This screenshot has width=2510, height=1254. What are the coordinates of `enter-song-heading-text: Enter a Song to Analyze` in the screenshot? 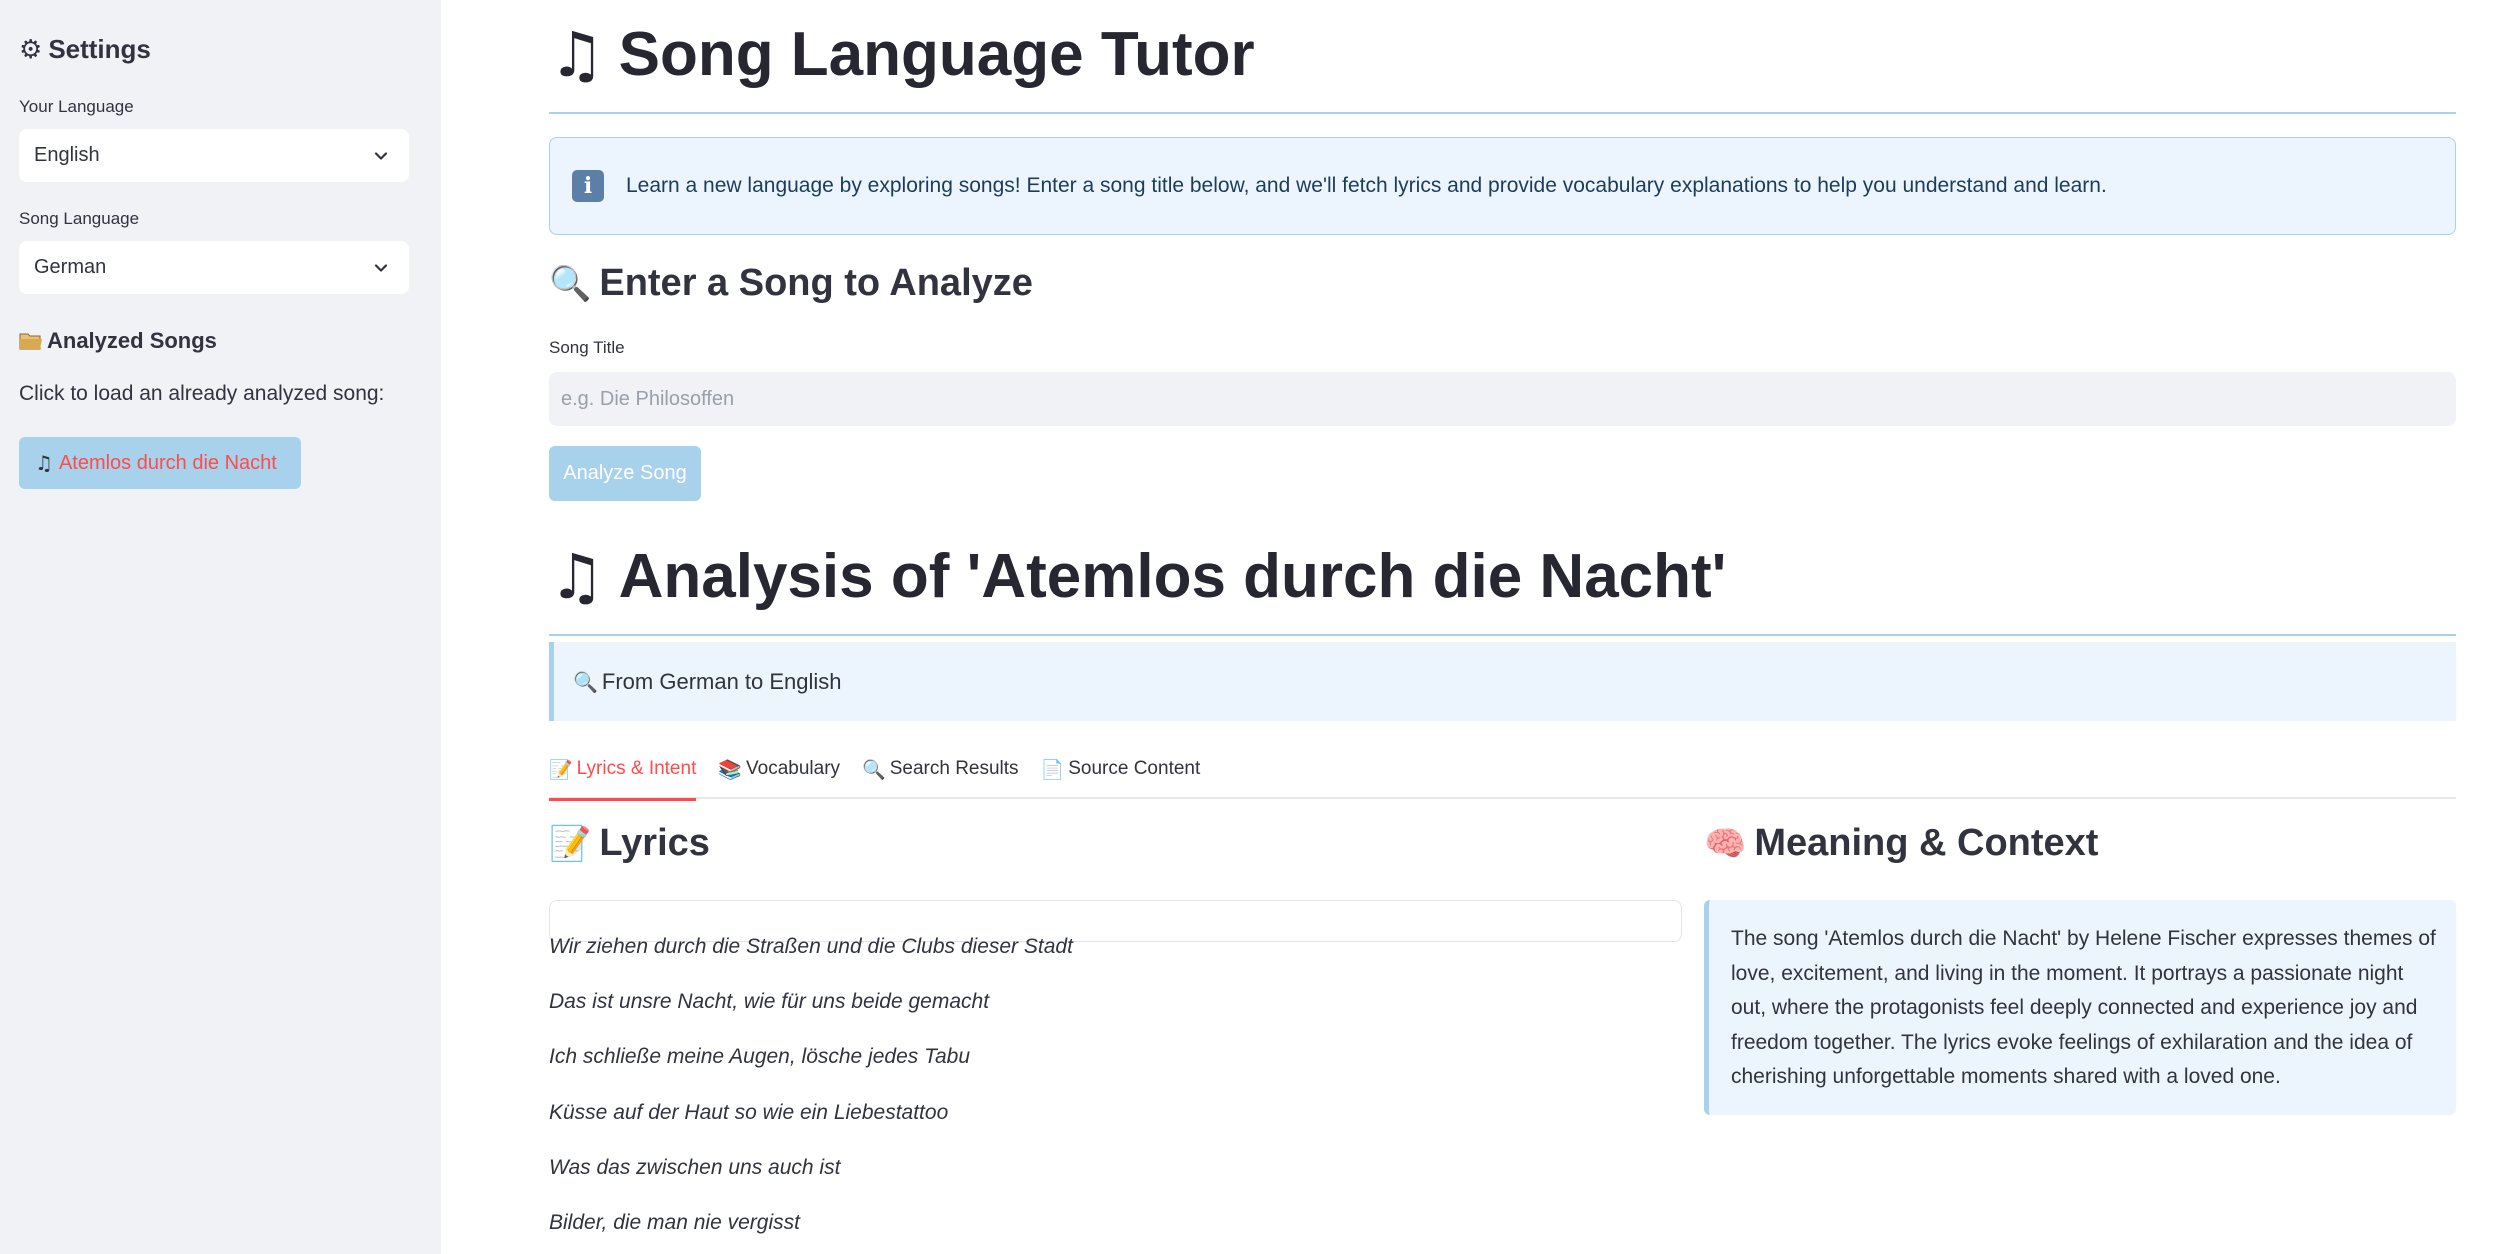 It's located at (816, 283).